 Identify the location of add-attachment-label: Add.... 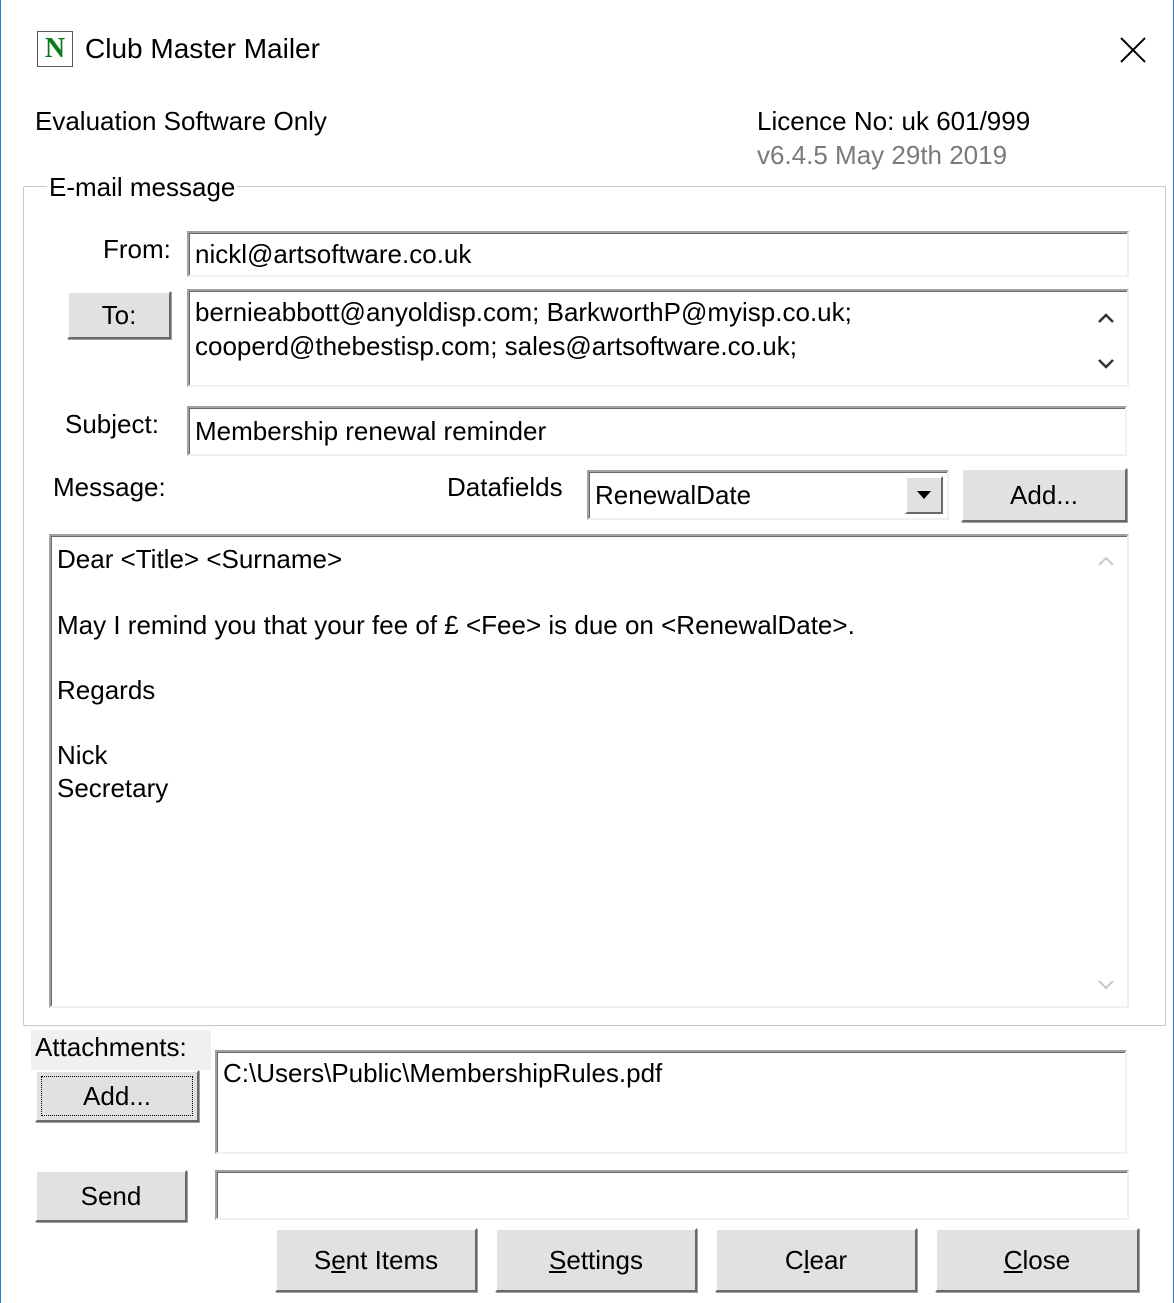
(117, 1095).